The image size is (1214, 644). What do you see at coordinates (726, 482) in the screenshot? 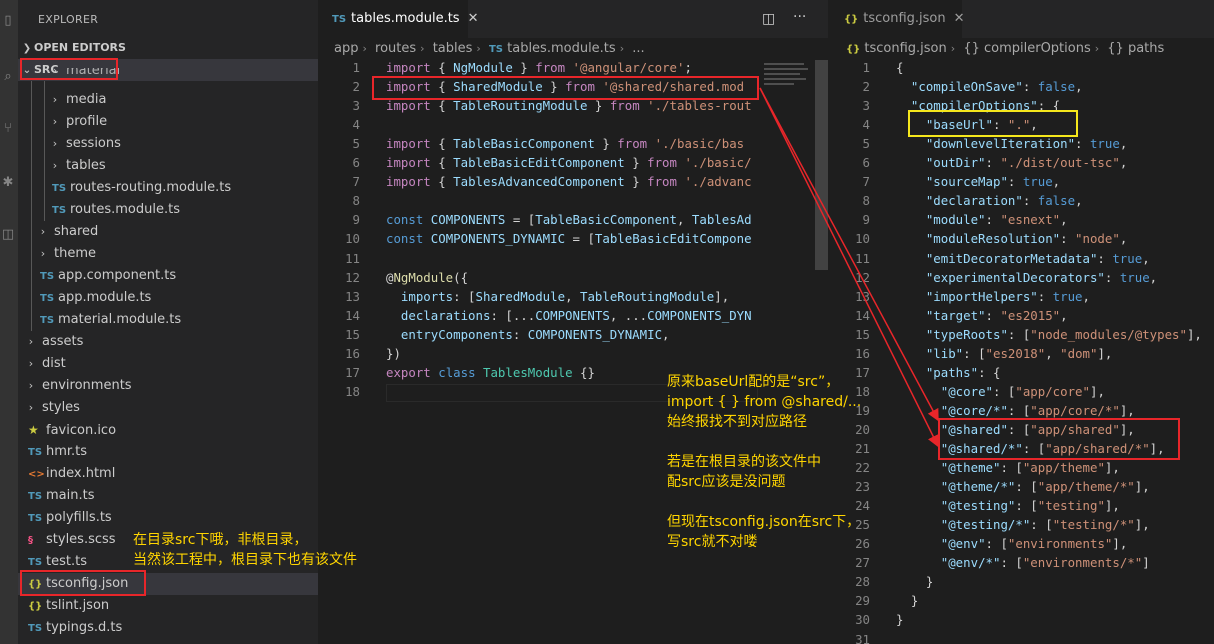
I see `annotation-line: 配src应该是没问题` at bounding box center [726, 482].